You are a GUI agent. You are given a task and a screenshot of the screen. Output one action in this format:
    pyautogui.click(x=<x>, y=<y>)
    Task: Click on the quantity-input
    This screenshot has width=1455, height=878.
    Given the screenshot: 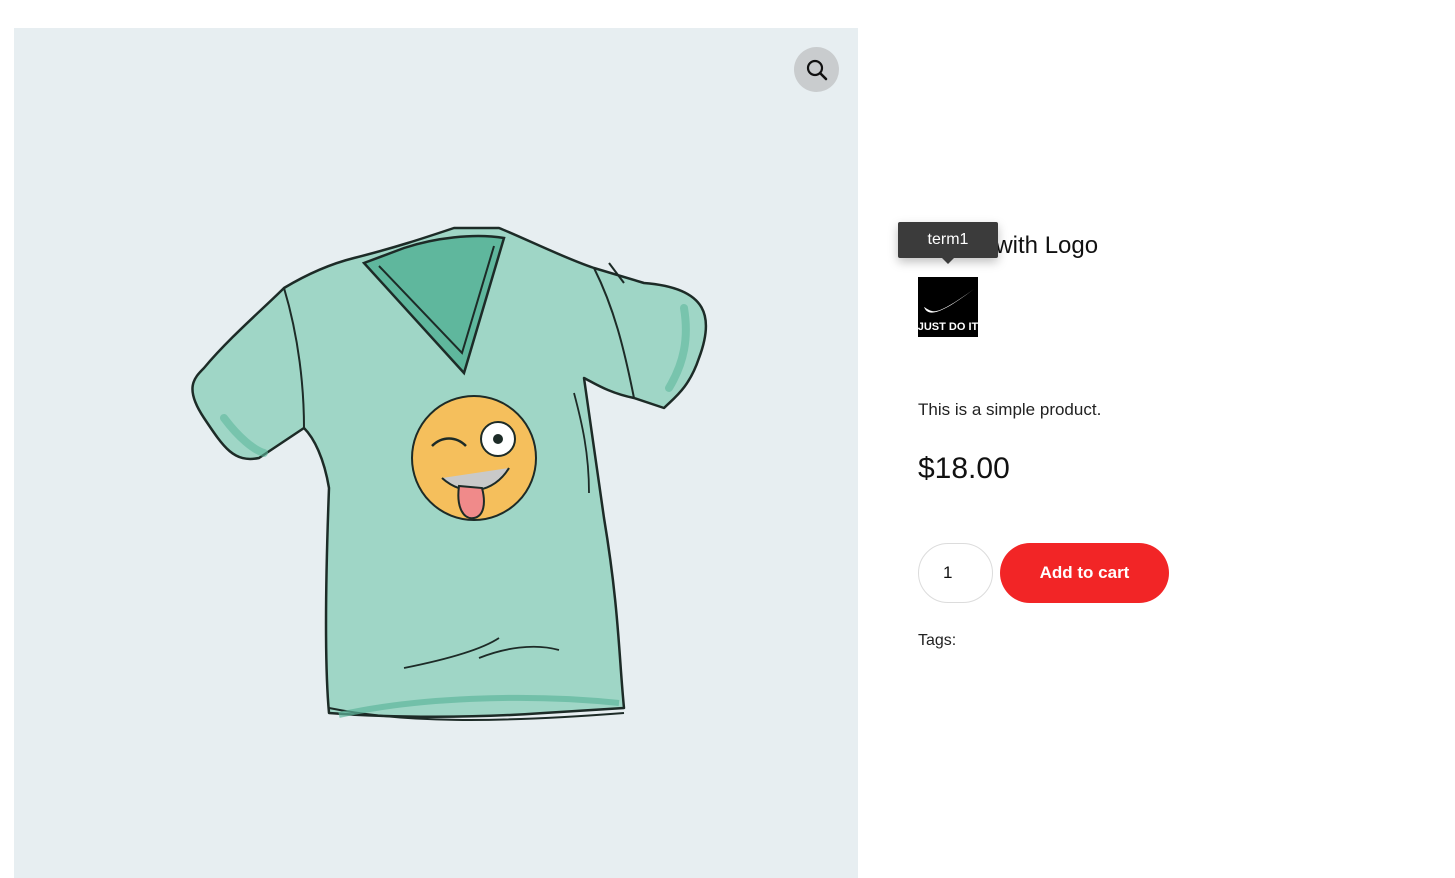 What is the action you would take?
    pyautogui.click(x=955, y=573)
    